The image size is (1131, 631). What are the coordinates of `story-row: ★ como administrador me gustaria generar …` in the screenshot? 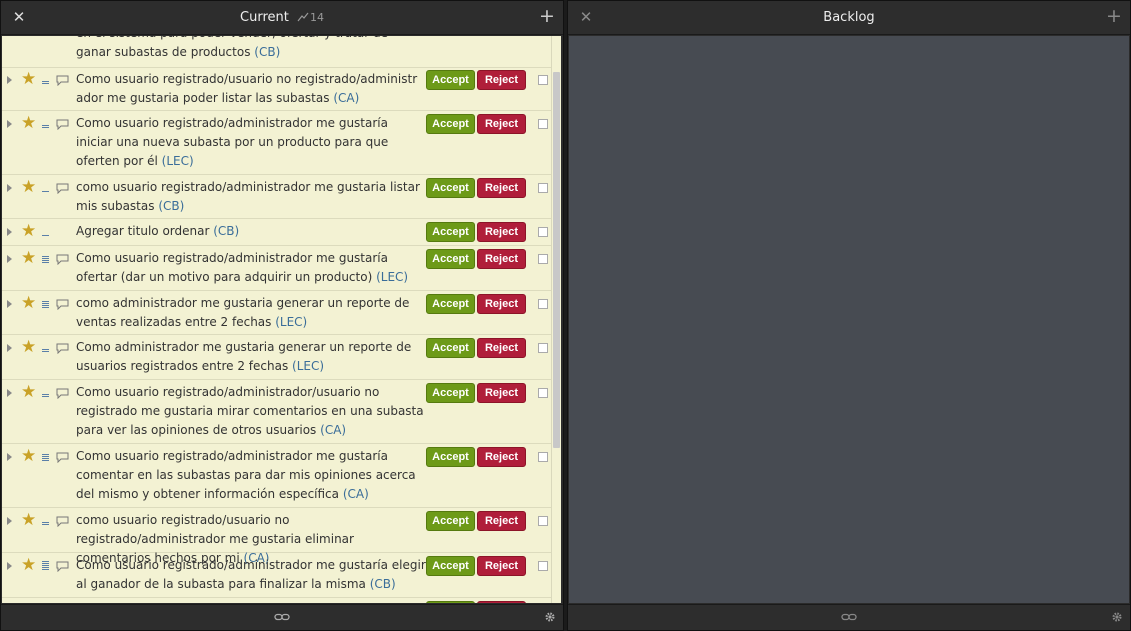 It's located at (276, 313).